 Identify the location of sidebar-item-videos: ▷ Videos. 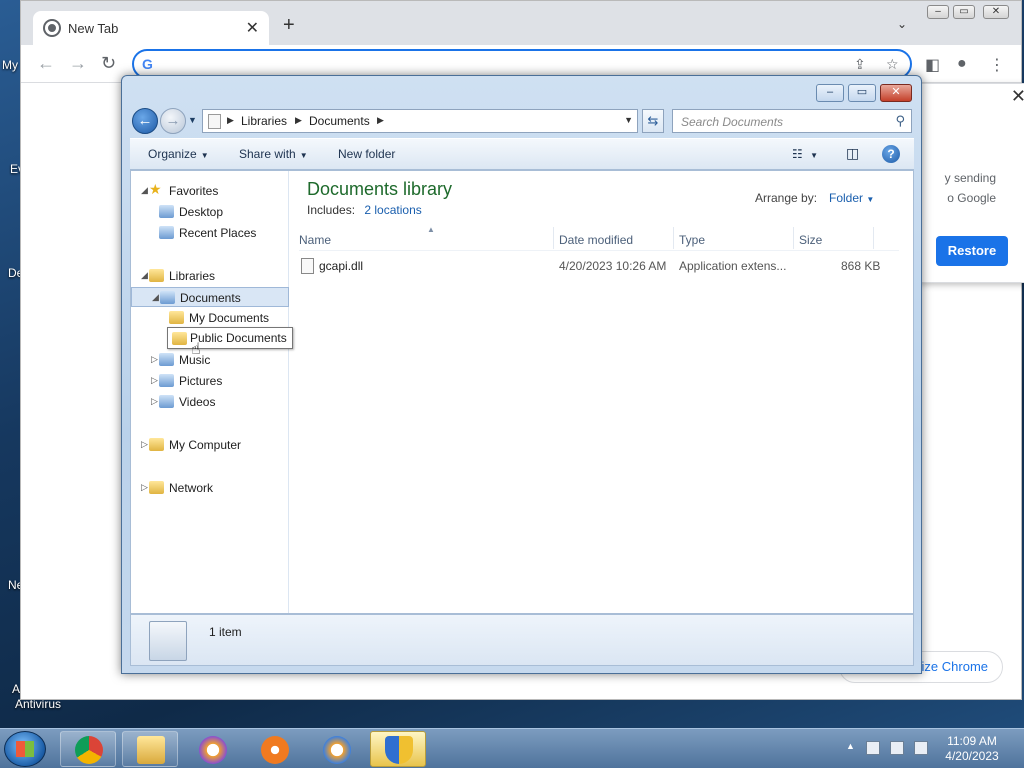
(210, 402).